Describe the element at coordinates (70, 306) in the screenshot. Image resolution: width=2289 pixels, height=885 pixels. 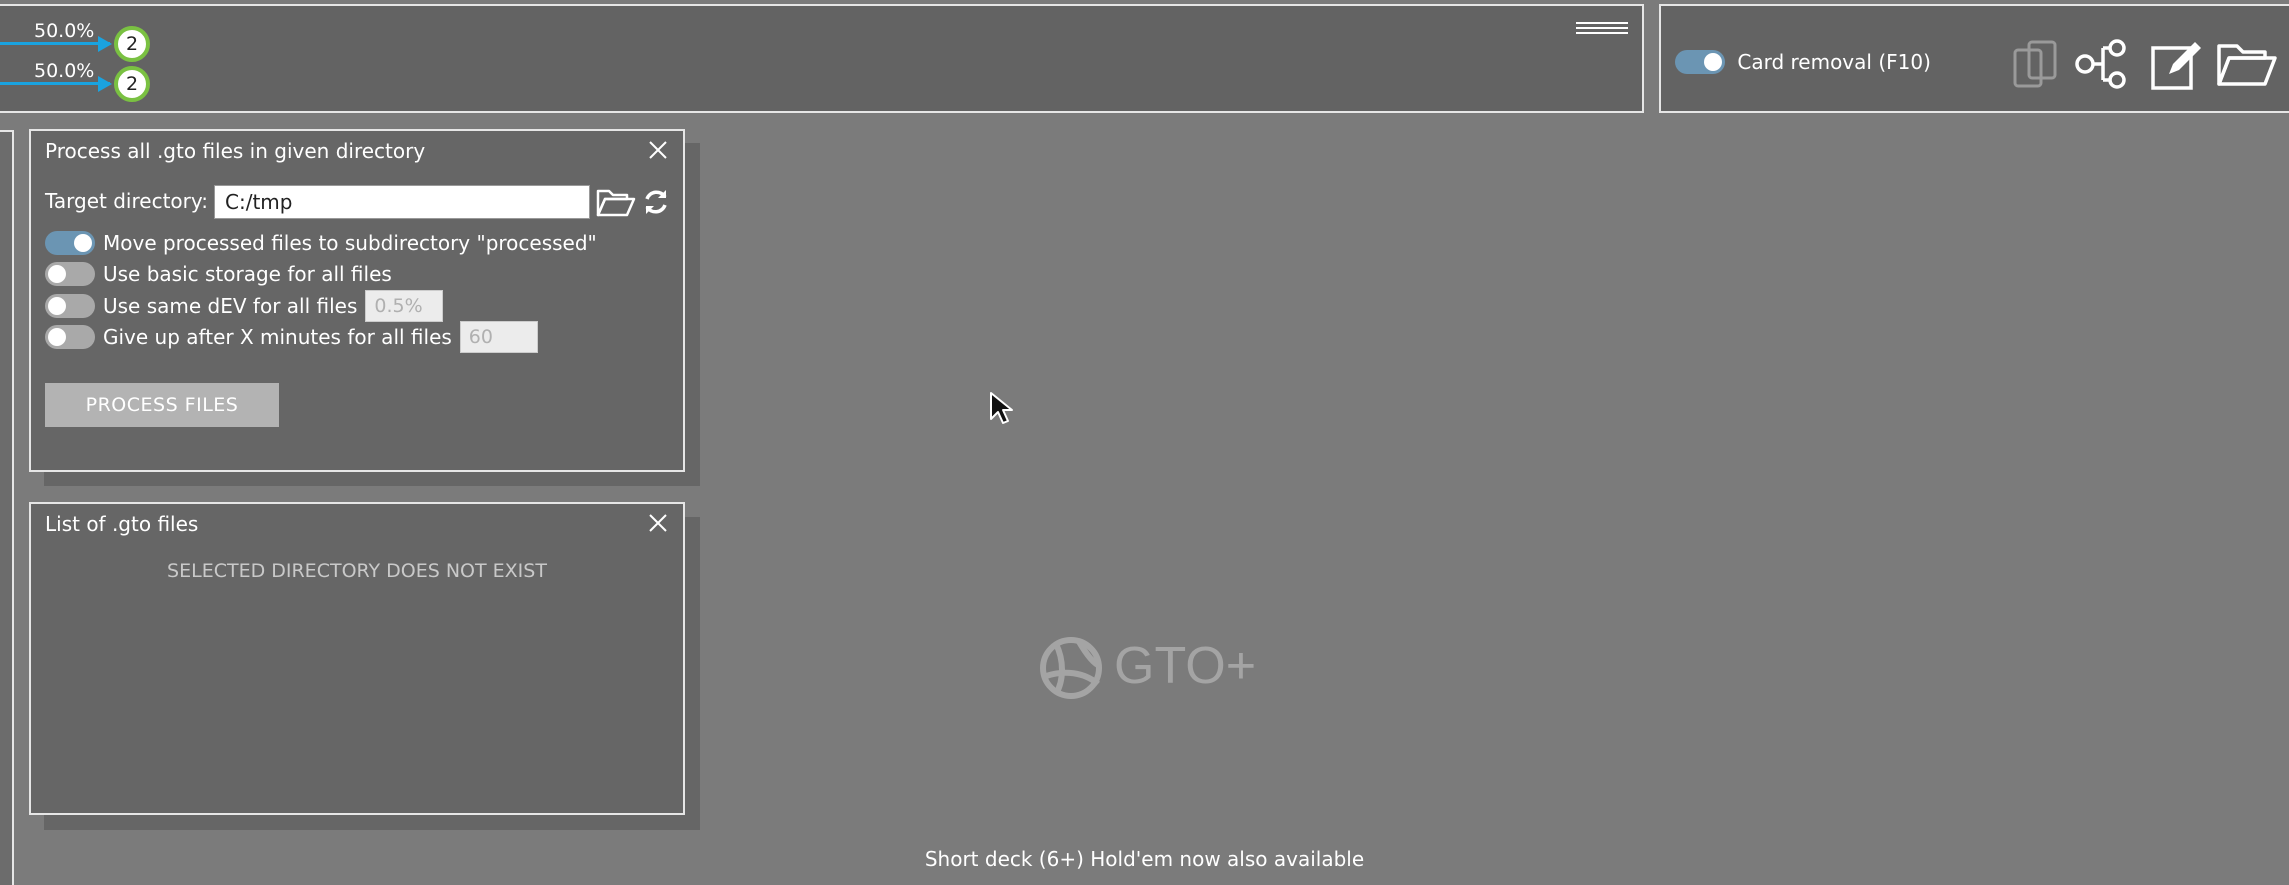
I see `same-dev-toggle` at that location.